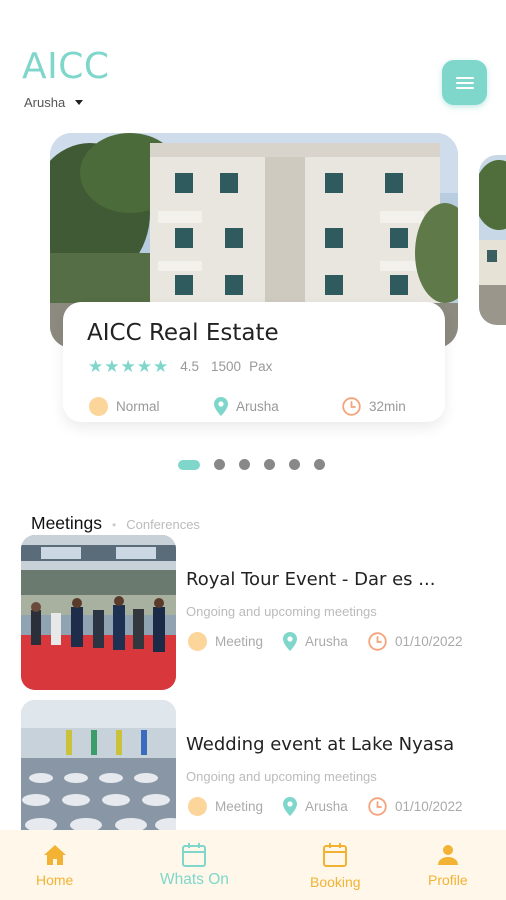 The height and width of the screenshot is (900, 506). I want to click on nav-whats-on-label: Whats On, so click(194, 879).